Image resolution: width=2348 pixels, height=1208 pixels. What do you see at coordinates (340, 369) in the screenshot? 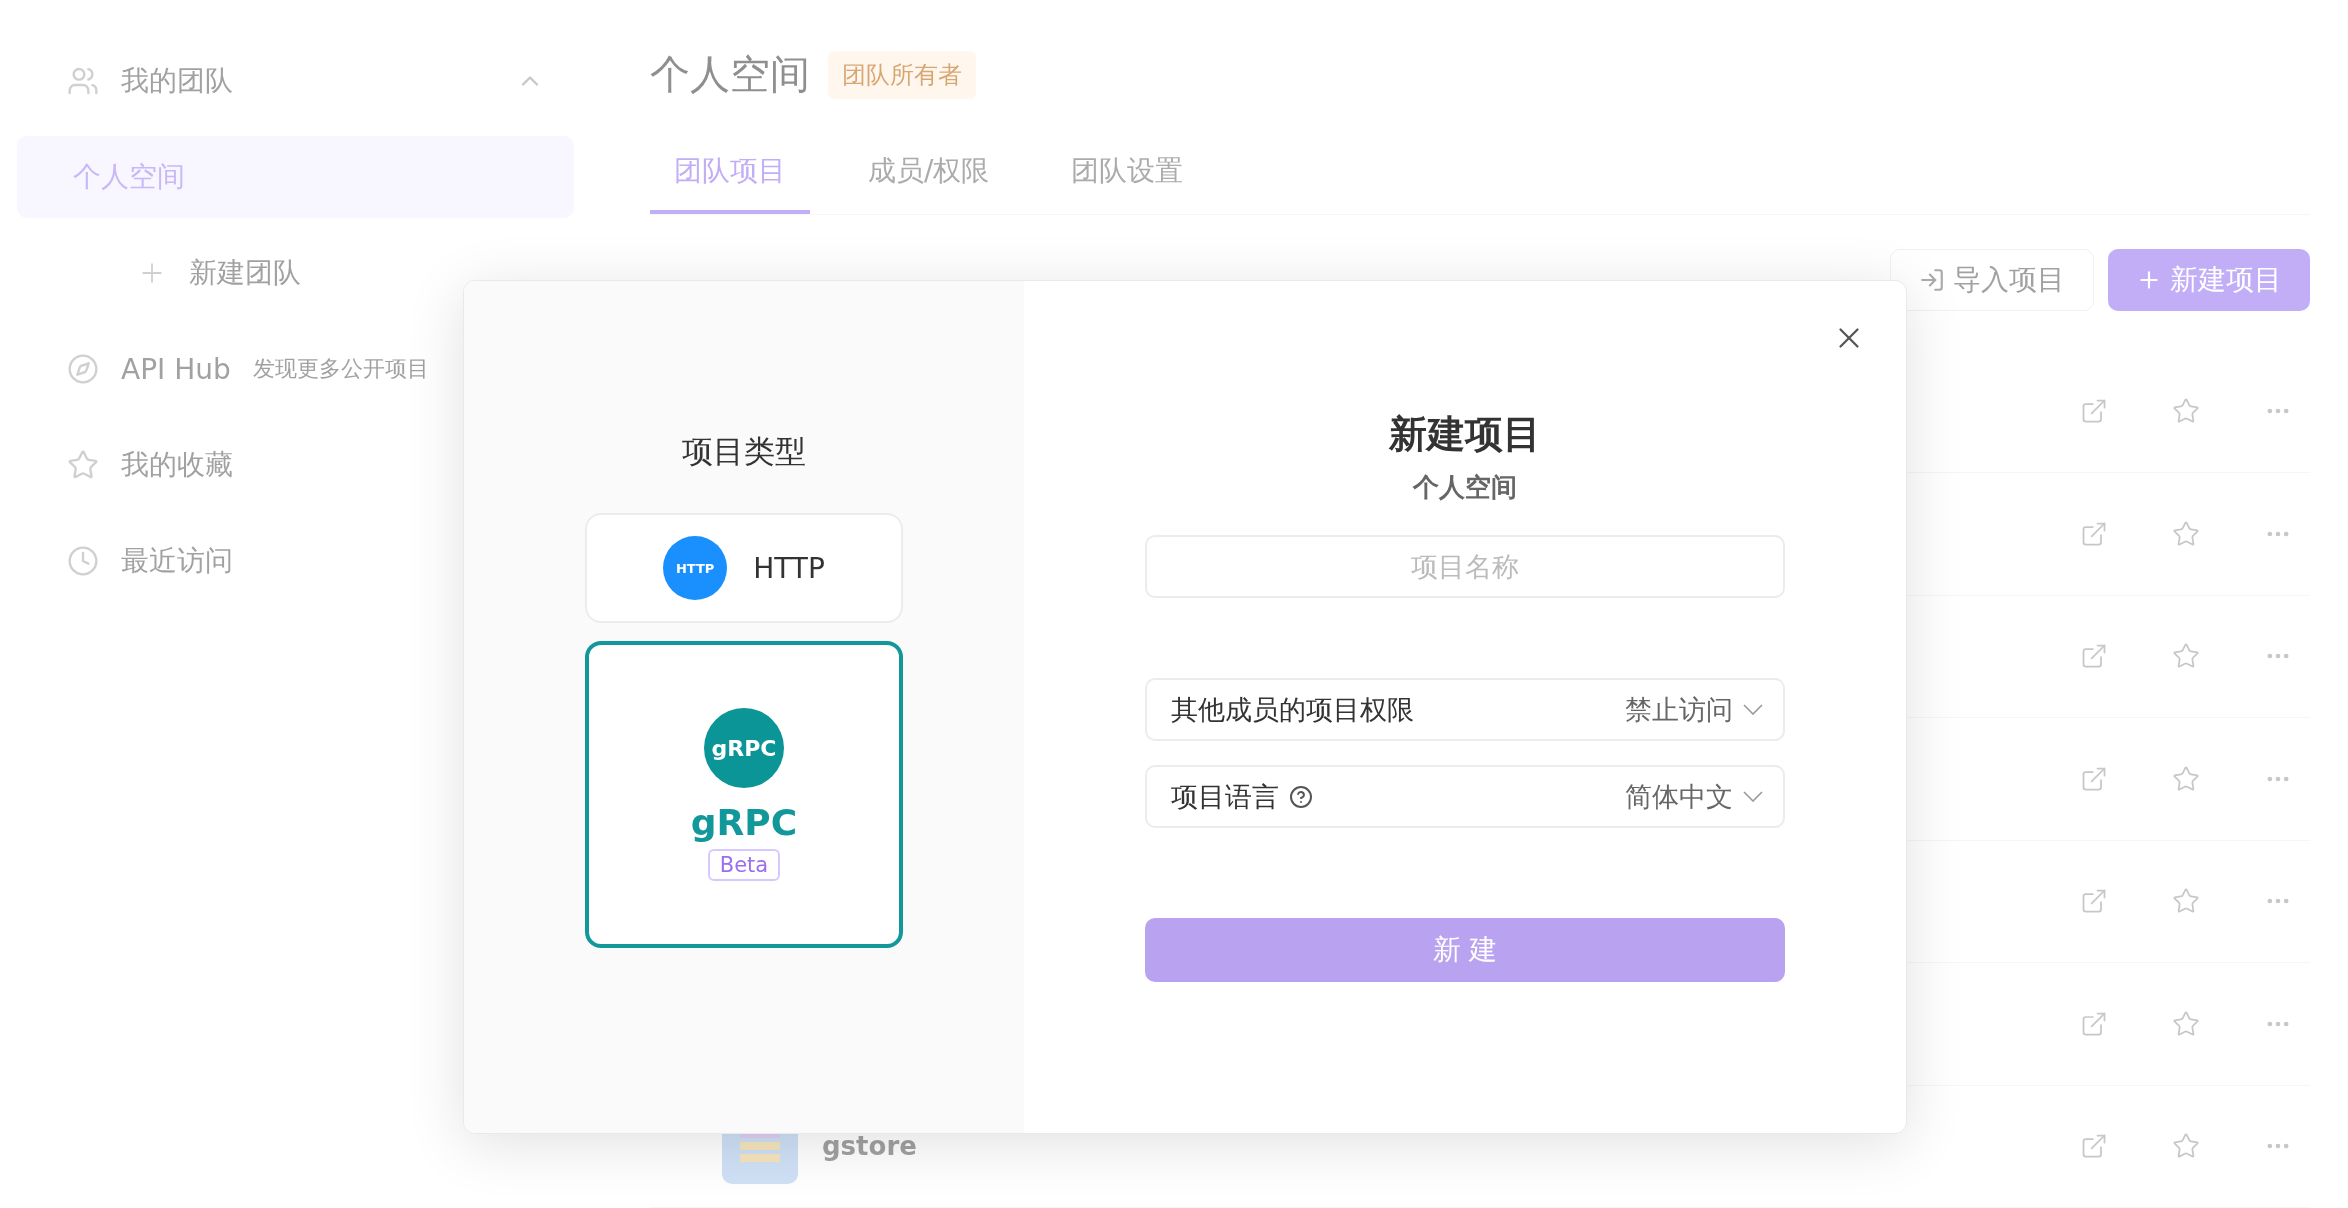
I see `item-hint: 发现更多公开项目` at bounding box center [340, 369].